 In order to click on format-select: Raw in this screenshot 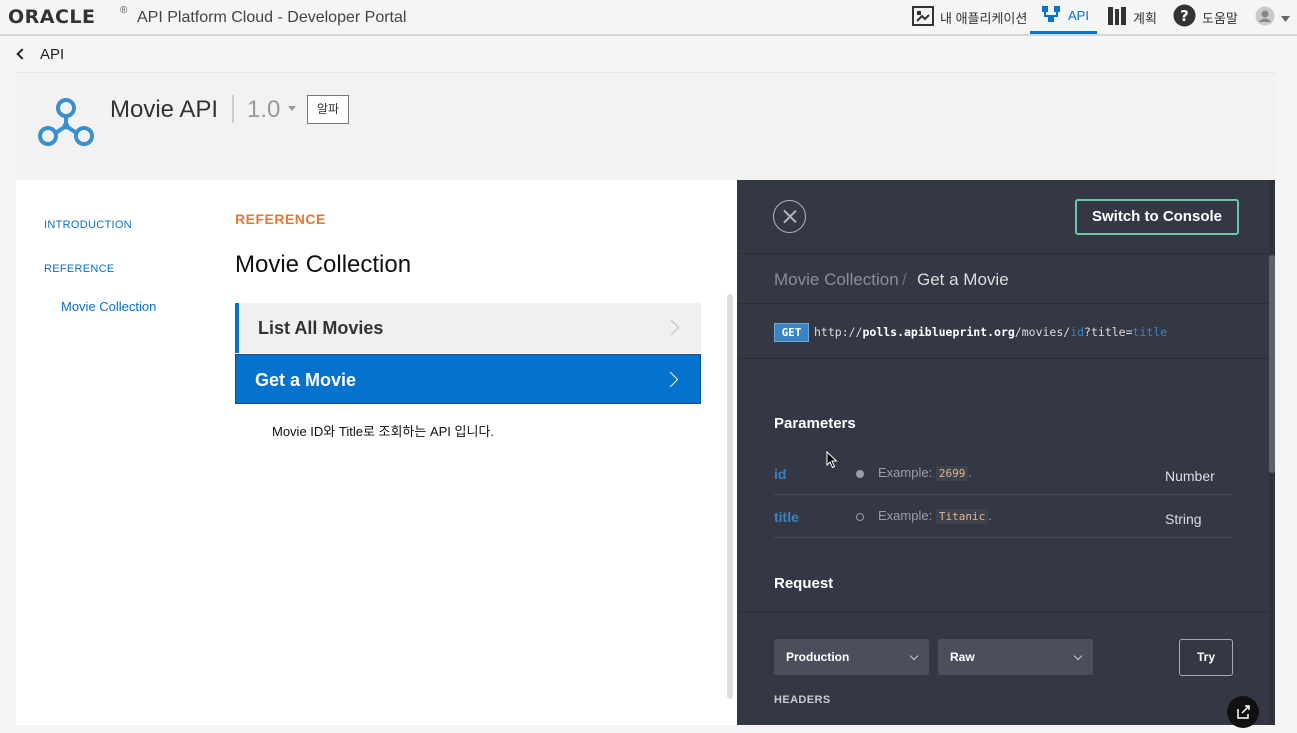, I will do `click(1015, 657)`.